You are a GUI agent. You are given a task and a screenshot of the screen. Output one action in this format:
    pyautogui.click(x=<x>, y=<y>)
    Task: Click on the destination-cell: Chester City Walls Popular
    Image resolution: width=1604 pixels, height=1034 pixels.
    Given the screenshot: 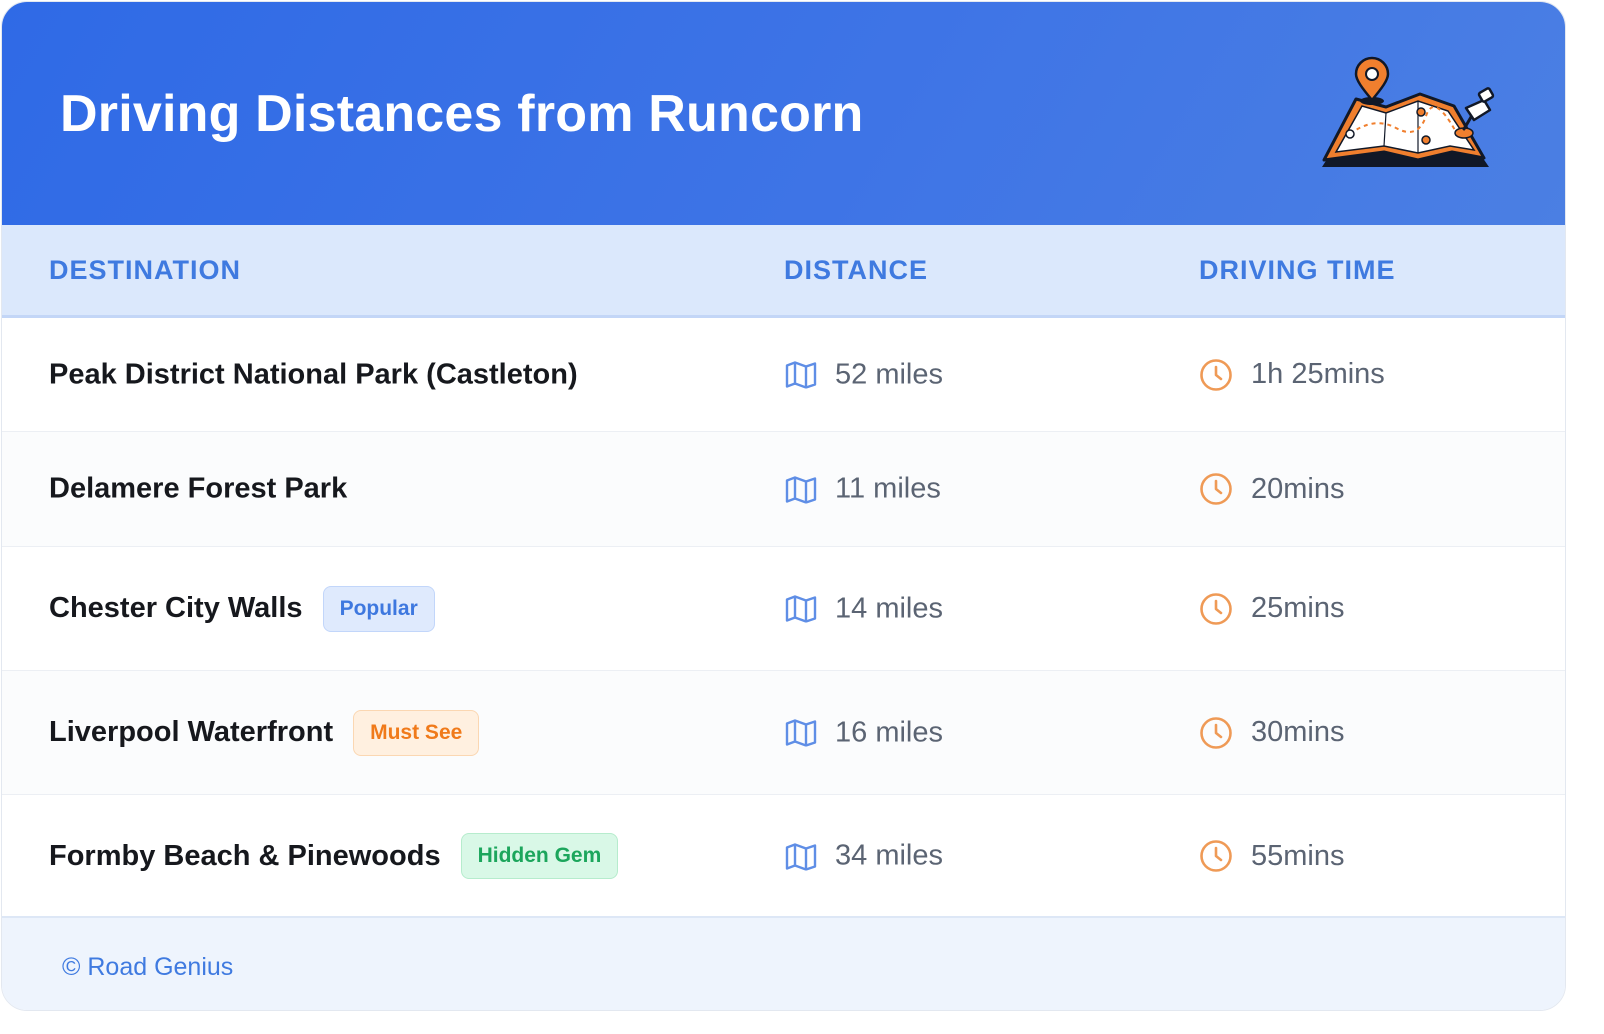 What is the action you would take?
    pyautogui.click(x=242, y=608)
    